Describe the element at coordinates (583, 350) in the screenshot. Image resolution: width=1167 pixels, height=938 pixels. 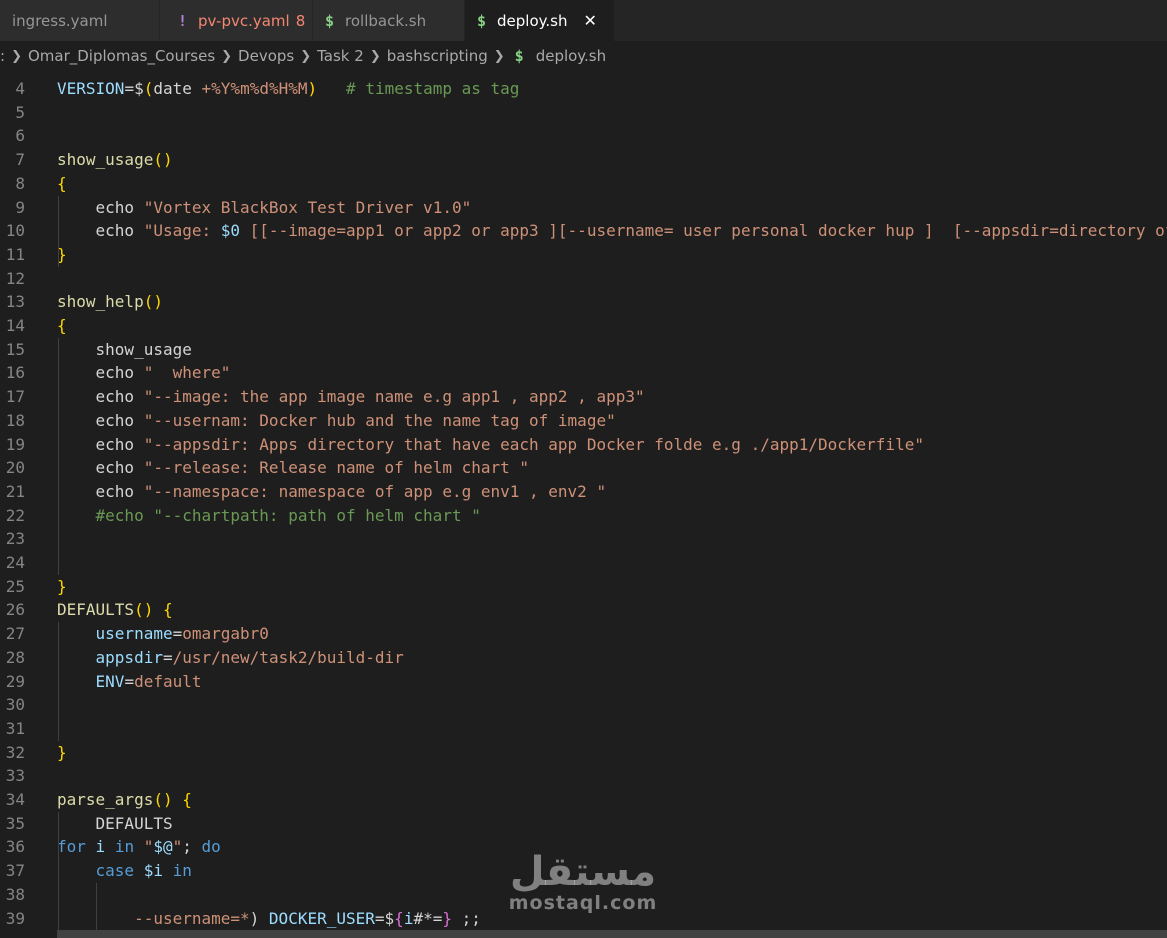
I see `code-line: 15 show_usage` at that location.